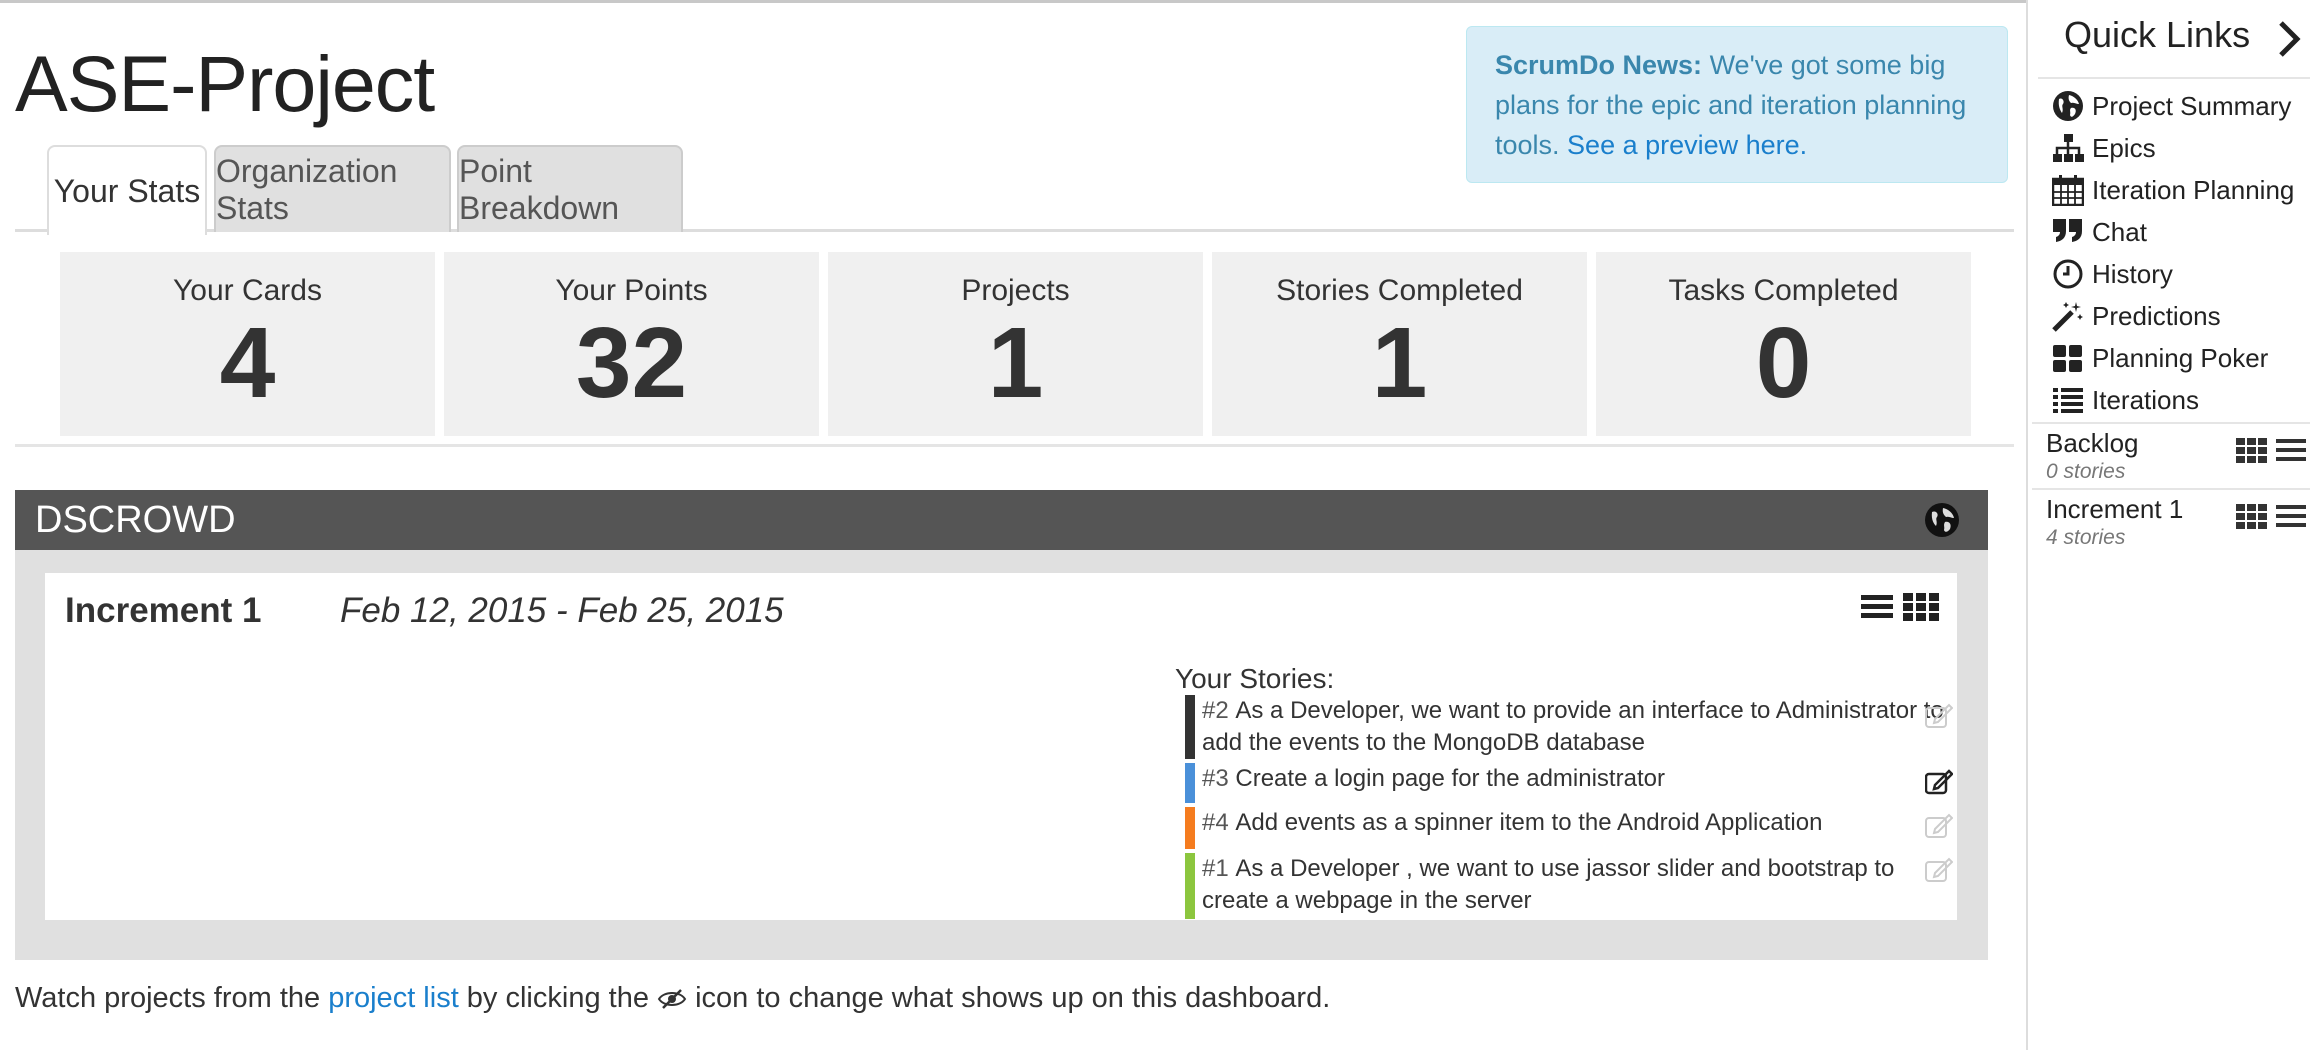 The width and height of the screenshot is (2314, 1050). What do you see at coordinates (1399, 290) in the screenshot?
I see `stat-label: Stories Completed` at bounding box center [1399, 290].